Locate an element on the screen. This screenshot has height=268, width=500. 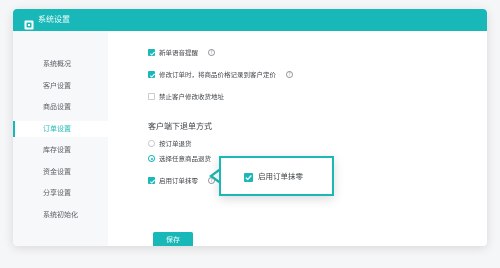
sidebar-item-label: 库存设置 is located at coordinates (57, 150).